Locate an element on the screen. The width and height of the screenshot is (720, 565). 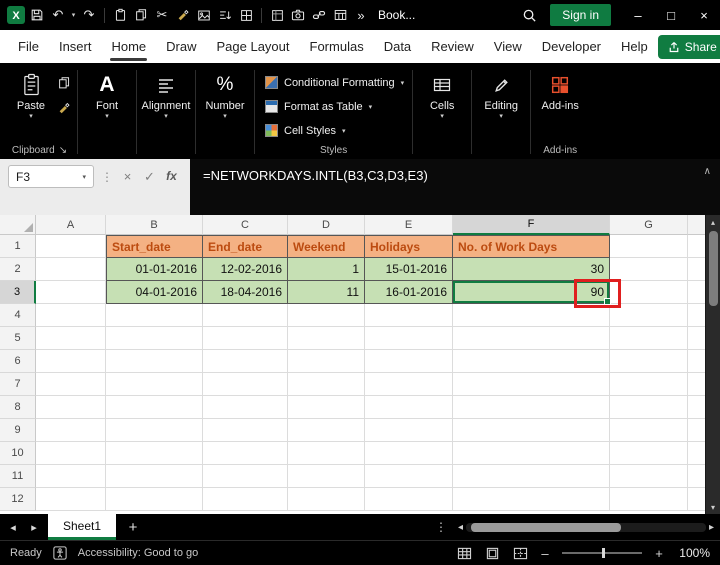
number-button: % Number ▾ is located at coordinates (225, 92).